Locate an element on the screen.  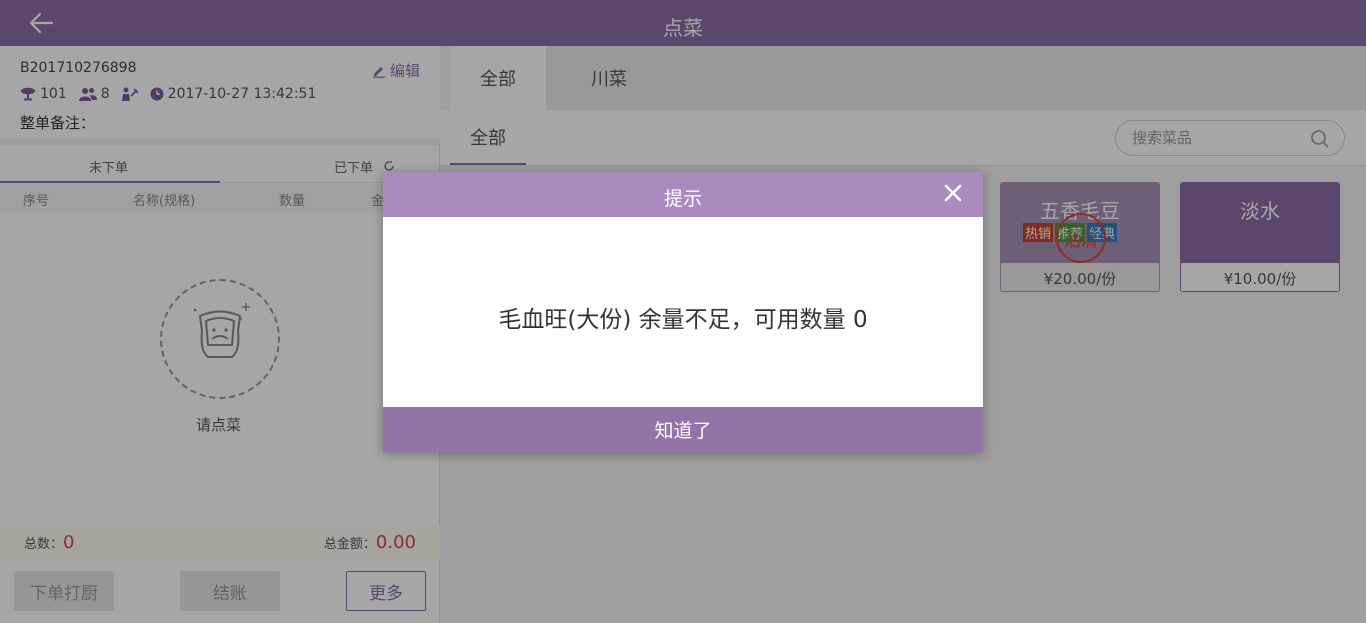
close-icon is located at coordinates (953, 193).